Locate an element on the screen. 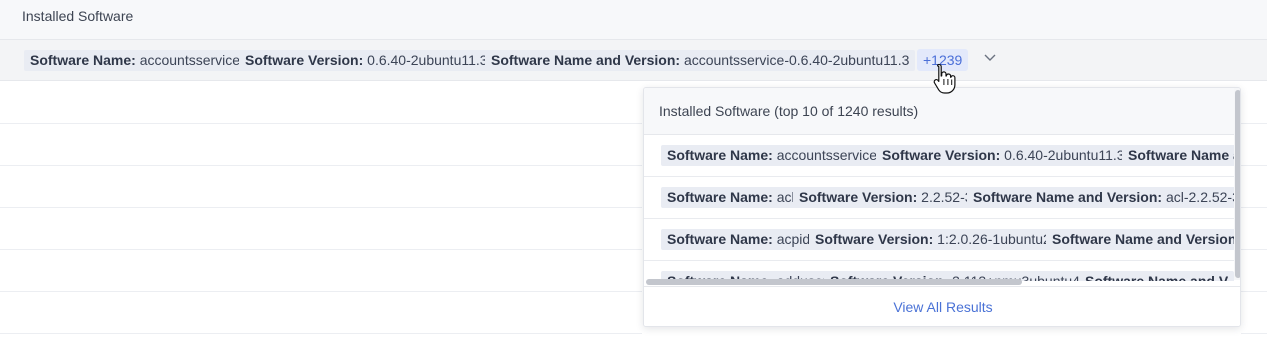 Image resolution: width=1267 pixels, height=354 pixels. software-name-version-pill: Software Name and V is located at coordinates (1156, 276).